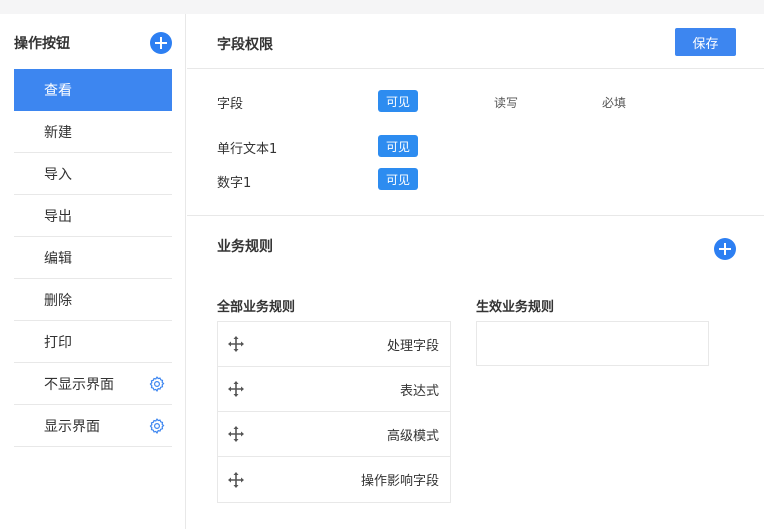 The image size is (764, 529). What do you see at coordinates (725, 249) in the screenshot?
I see `add-rule-button-icon` at bounding box center [725, 249].